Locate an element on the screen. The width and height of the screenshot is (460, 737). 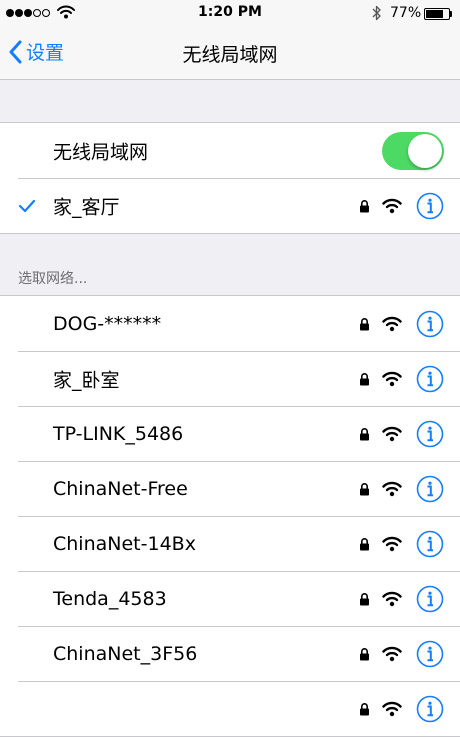
network-row: ChinaNet_3F56 is located at coordinates (230, 653).